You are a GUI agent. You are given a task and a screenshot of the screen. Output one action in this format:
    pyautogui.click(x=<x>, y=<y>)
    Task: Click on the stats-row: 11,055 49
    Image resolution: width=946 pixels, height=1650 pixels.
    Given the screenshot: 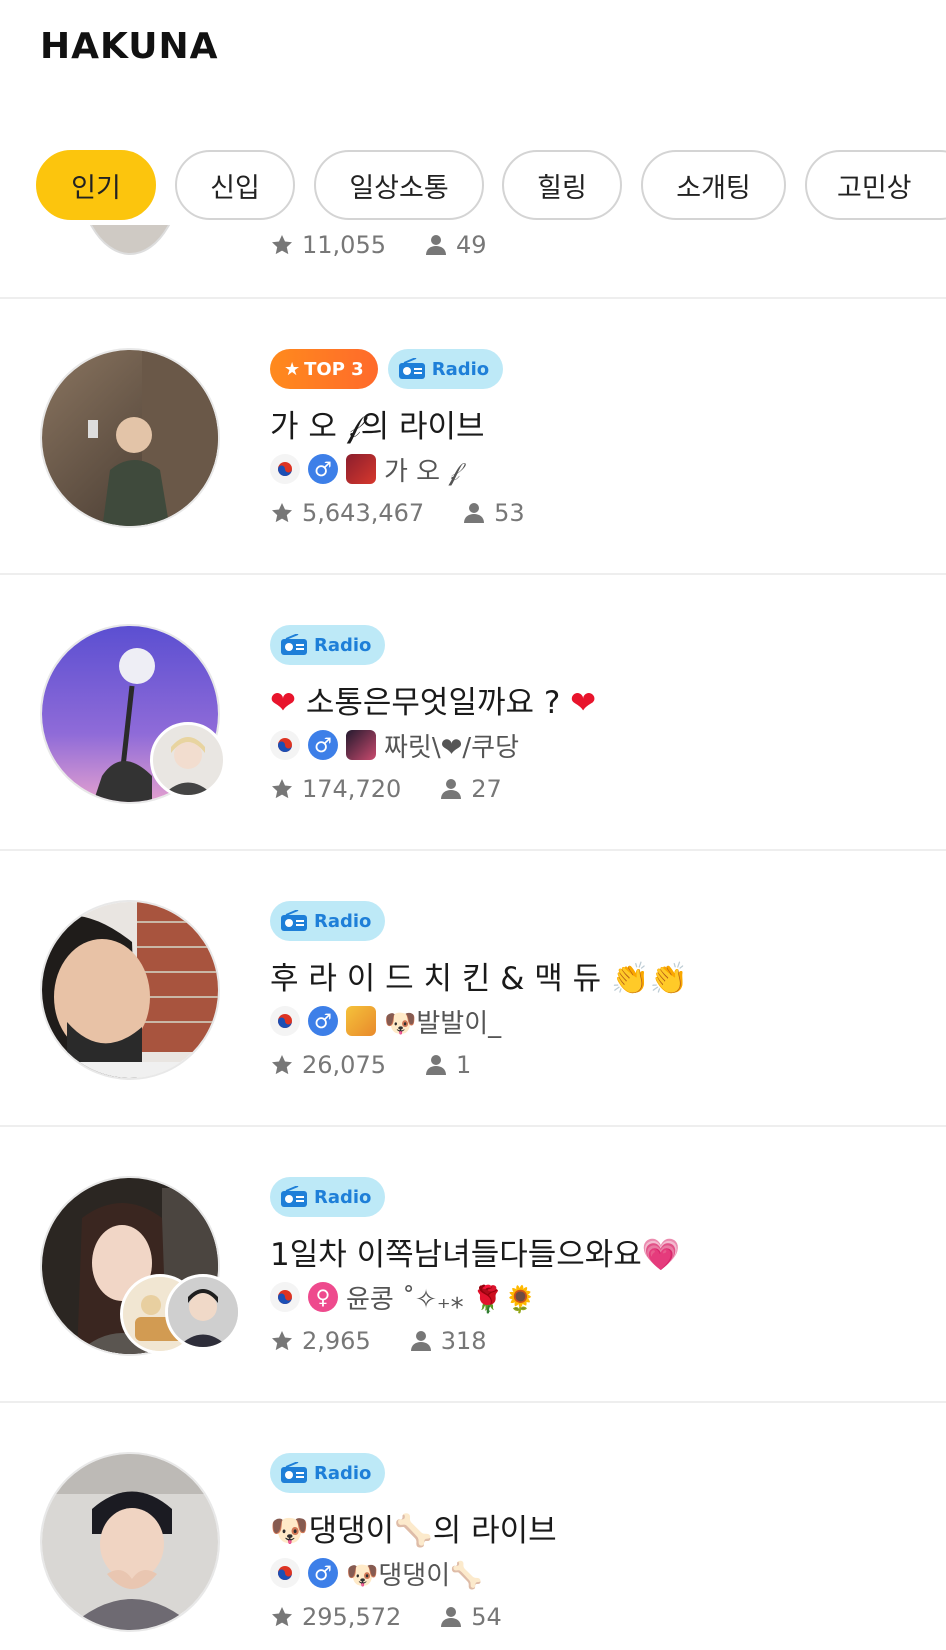 What is the action you would take?
    pyautogui.click(x=378, y=245)
    